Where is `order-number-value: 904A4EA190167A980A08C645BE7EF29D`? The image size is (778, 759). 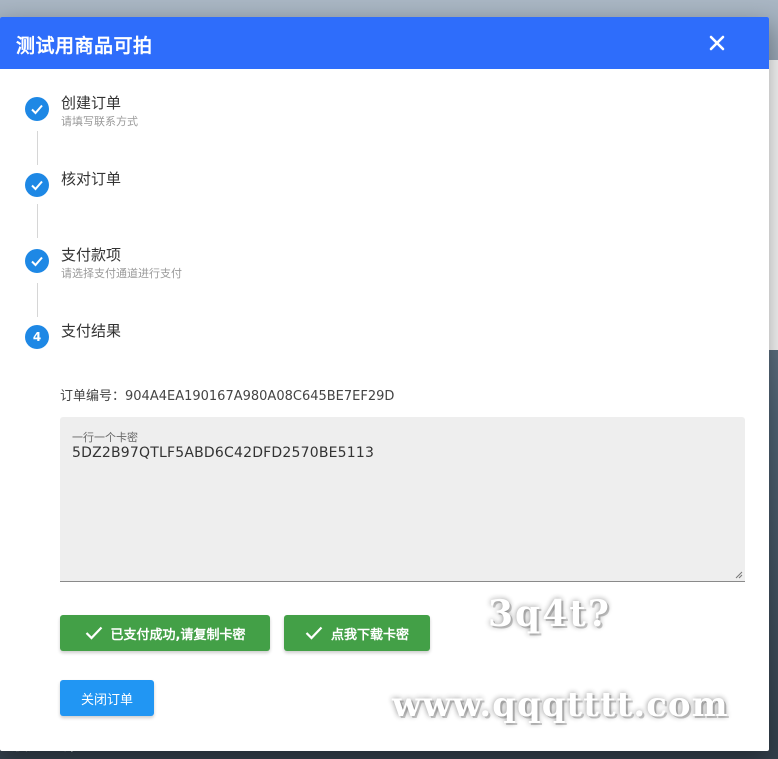 order-number-value: 904A4EA190167A980A08C645BE7EF29D is located at coordinates (260, 396).